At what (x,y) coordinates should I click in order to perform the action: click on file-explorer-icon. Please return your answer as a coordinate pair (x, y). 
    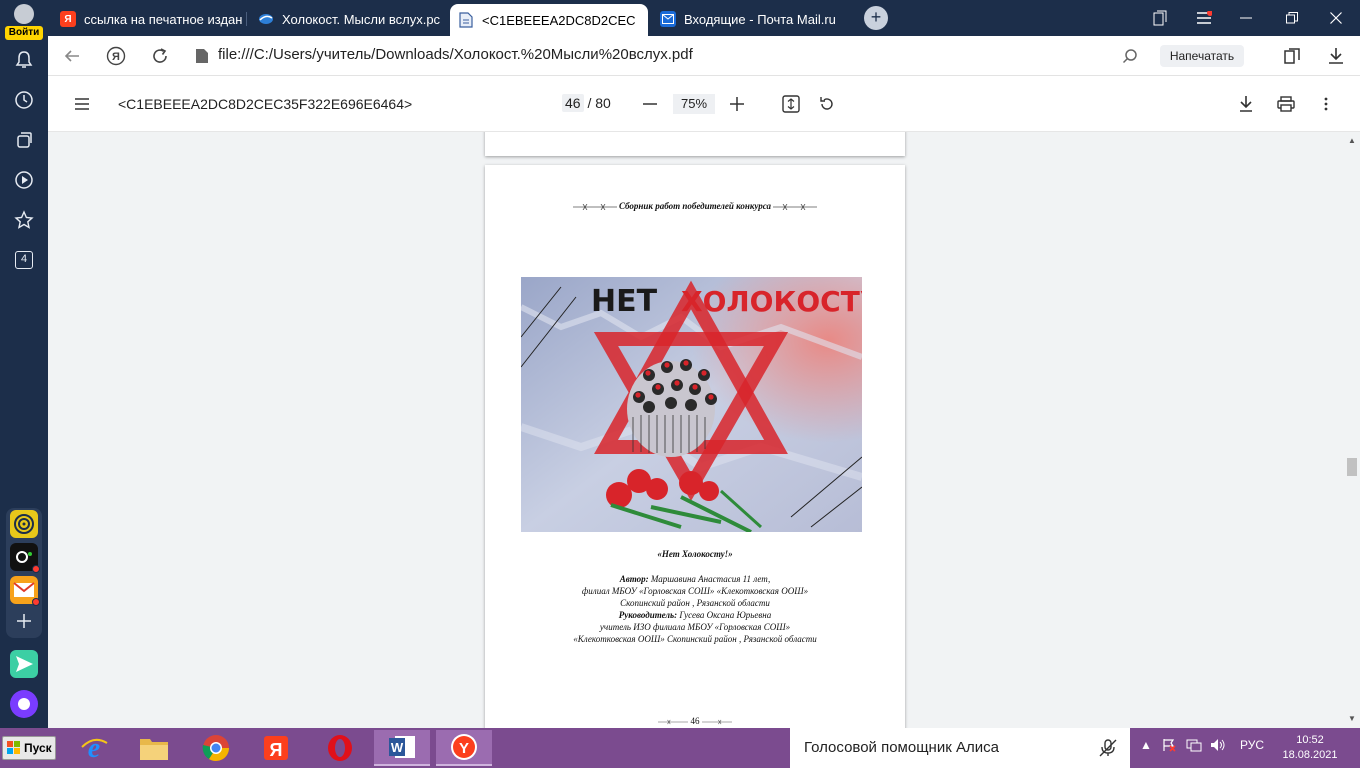
    Looking at the image, I should click on (154, 748).